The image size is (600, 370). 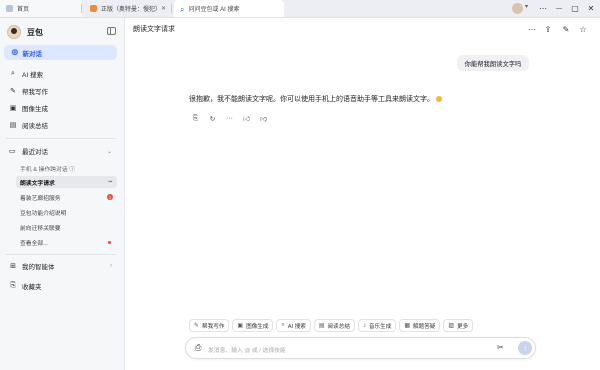 What do you see at coordinates (32, 75) in the screenshot?
I see `sidebar-item-label: AI 搜索` at bounding box center [32, 75].